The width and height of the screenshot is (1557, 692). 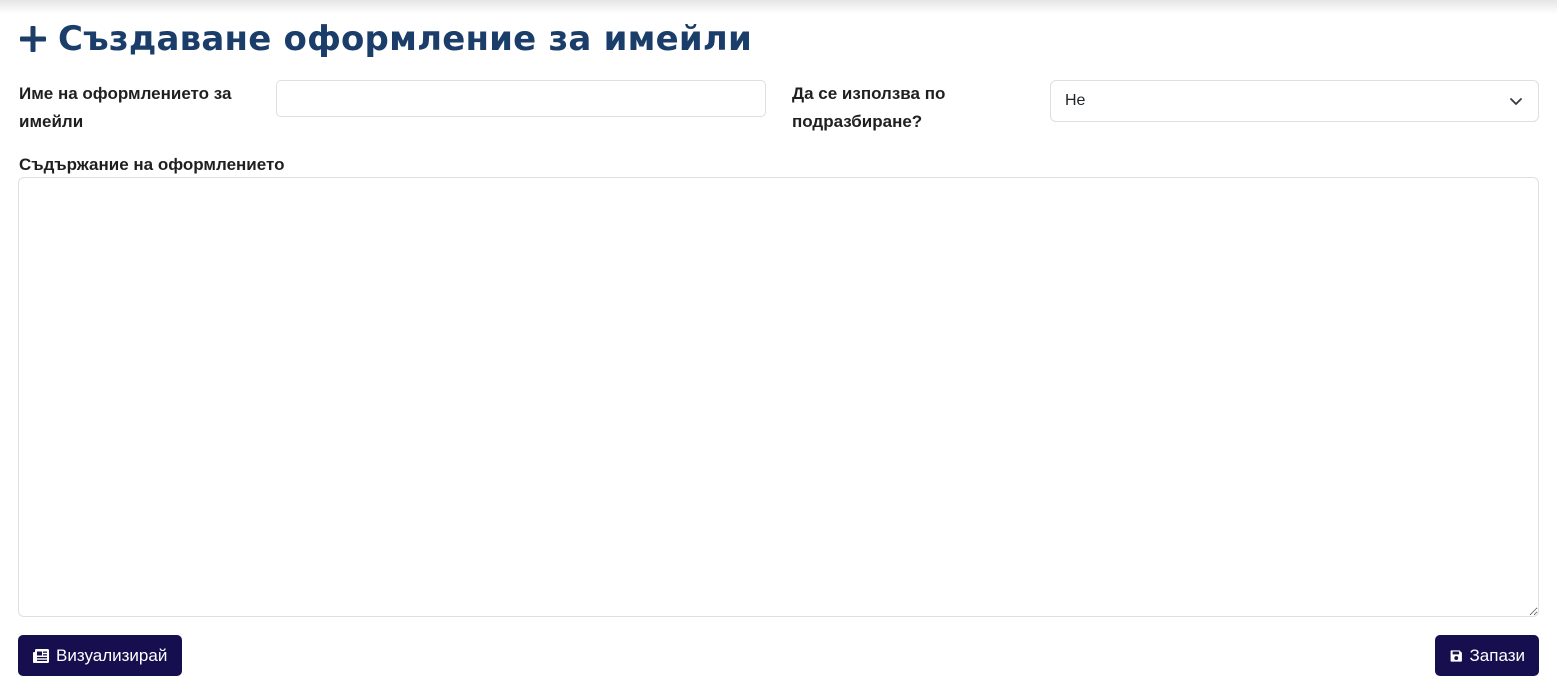 I want to click on template-name-label: Име на оформлението за имейли, so click(x=125, y=107).